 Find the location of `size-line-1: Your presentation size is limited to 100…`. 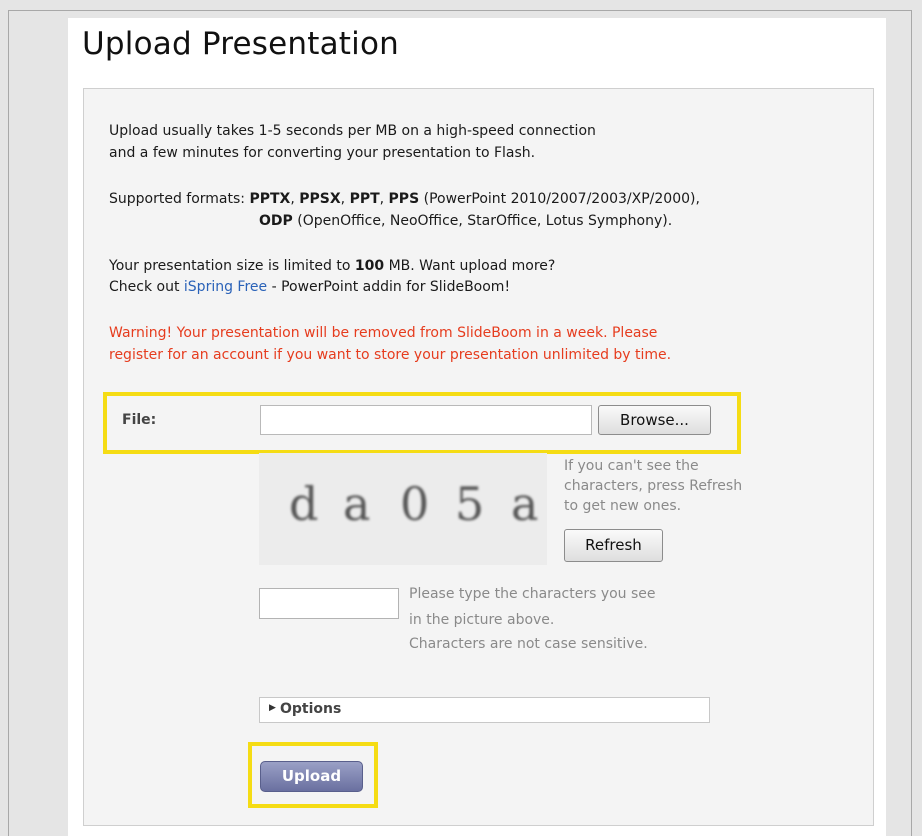

size-line-1: Your presentation size is limited to 100… is located at coordinates (332, 266).